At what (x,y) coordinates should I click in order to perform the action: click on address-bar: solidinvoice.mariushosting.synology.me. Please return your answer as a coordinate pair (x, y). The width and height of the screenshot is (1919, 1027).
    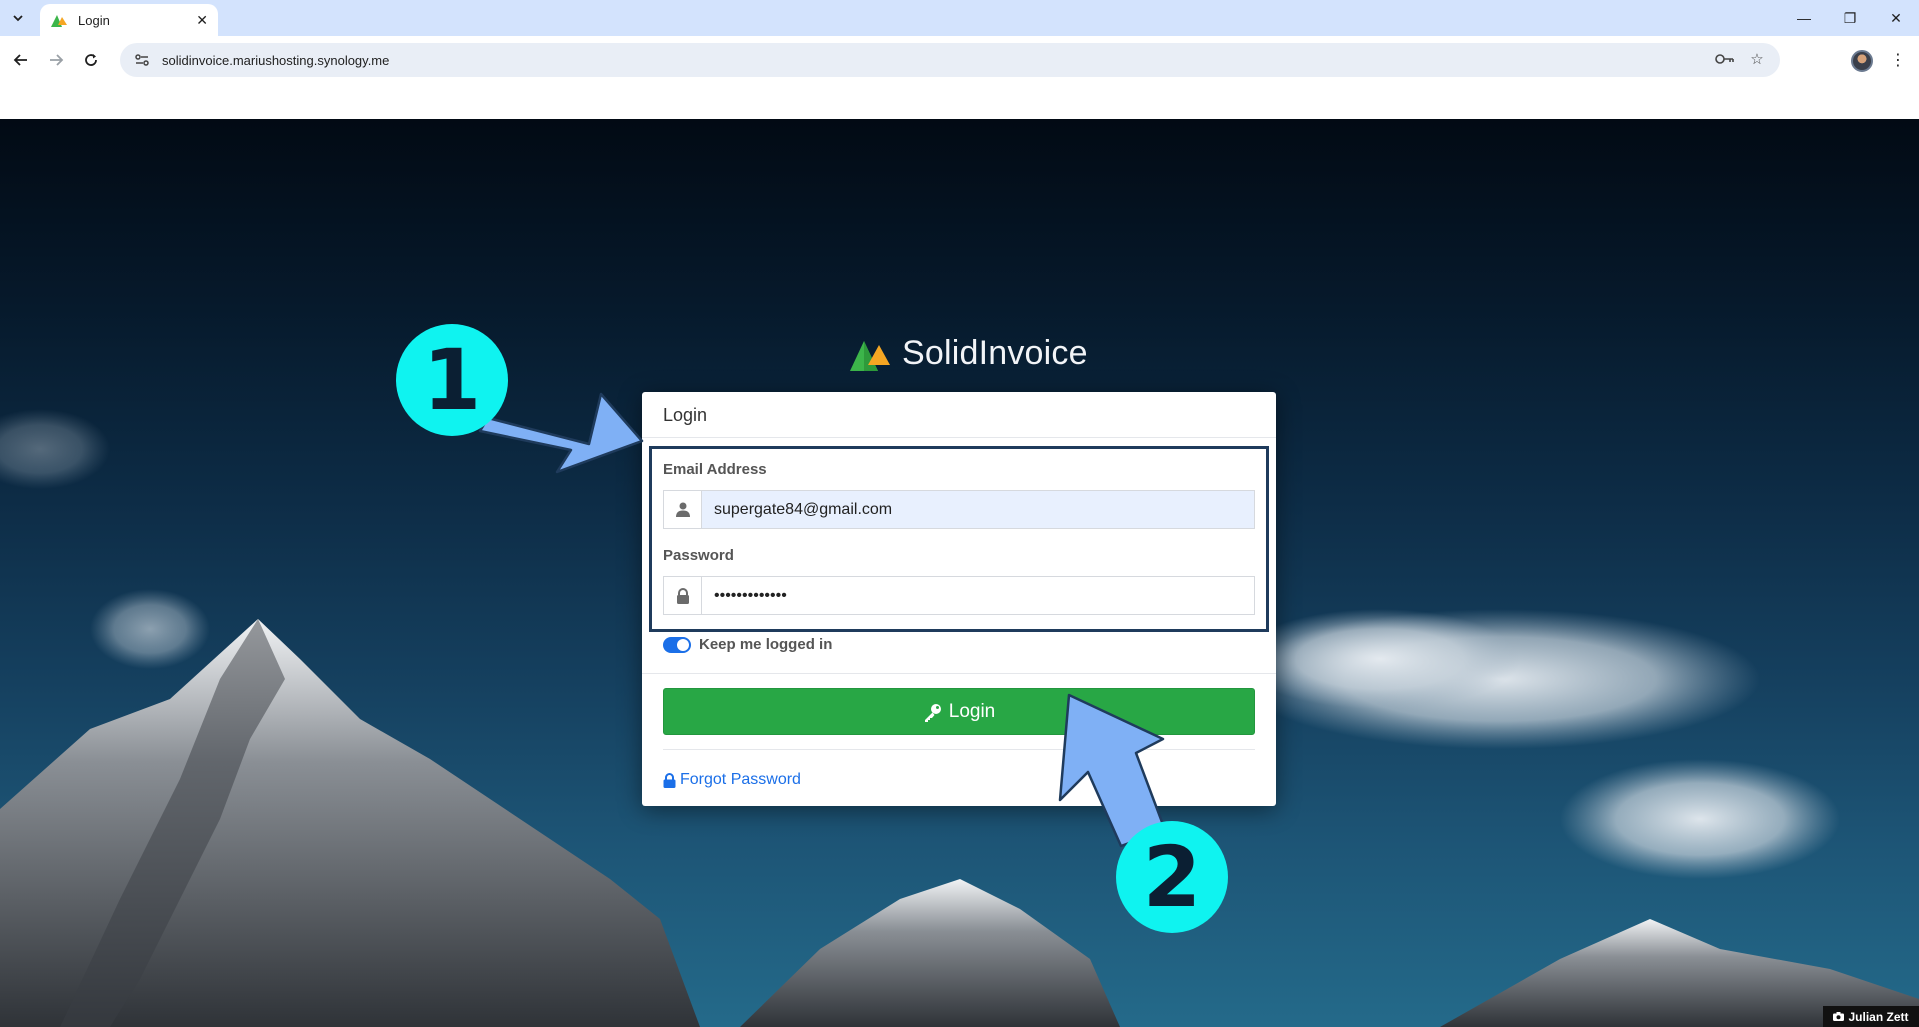
    Looking at the image, I should click on (950, 60).